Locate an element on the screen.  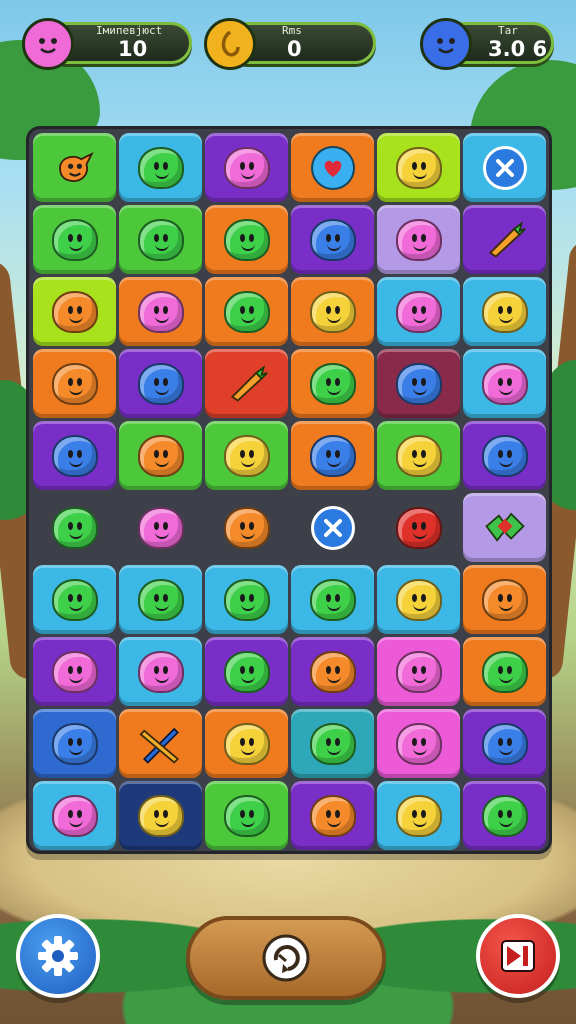
crossed-arrows-icon is located at coordinates (160, 744).